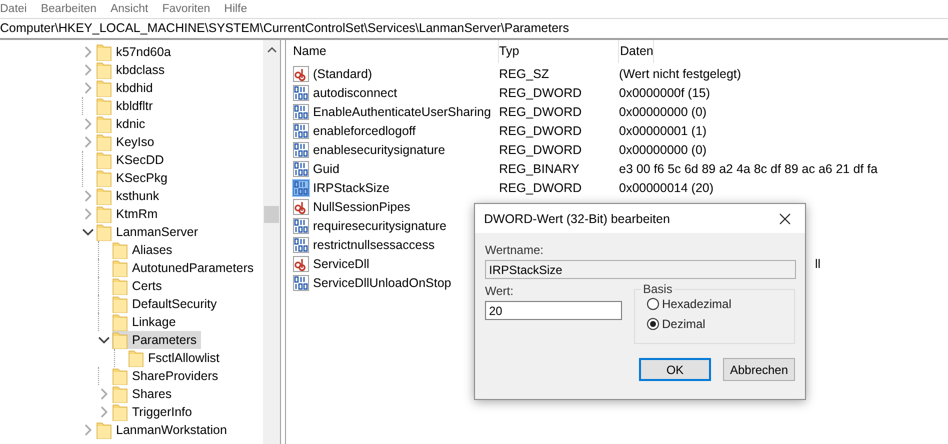 Image resolution: width=948 pixels, height=444 pixels. Describe the element at coordinates (553, 310) in the screenshot. I see `value-field: 20` at that location.